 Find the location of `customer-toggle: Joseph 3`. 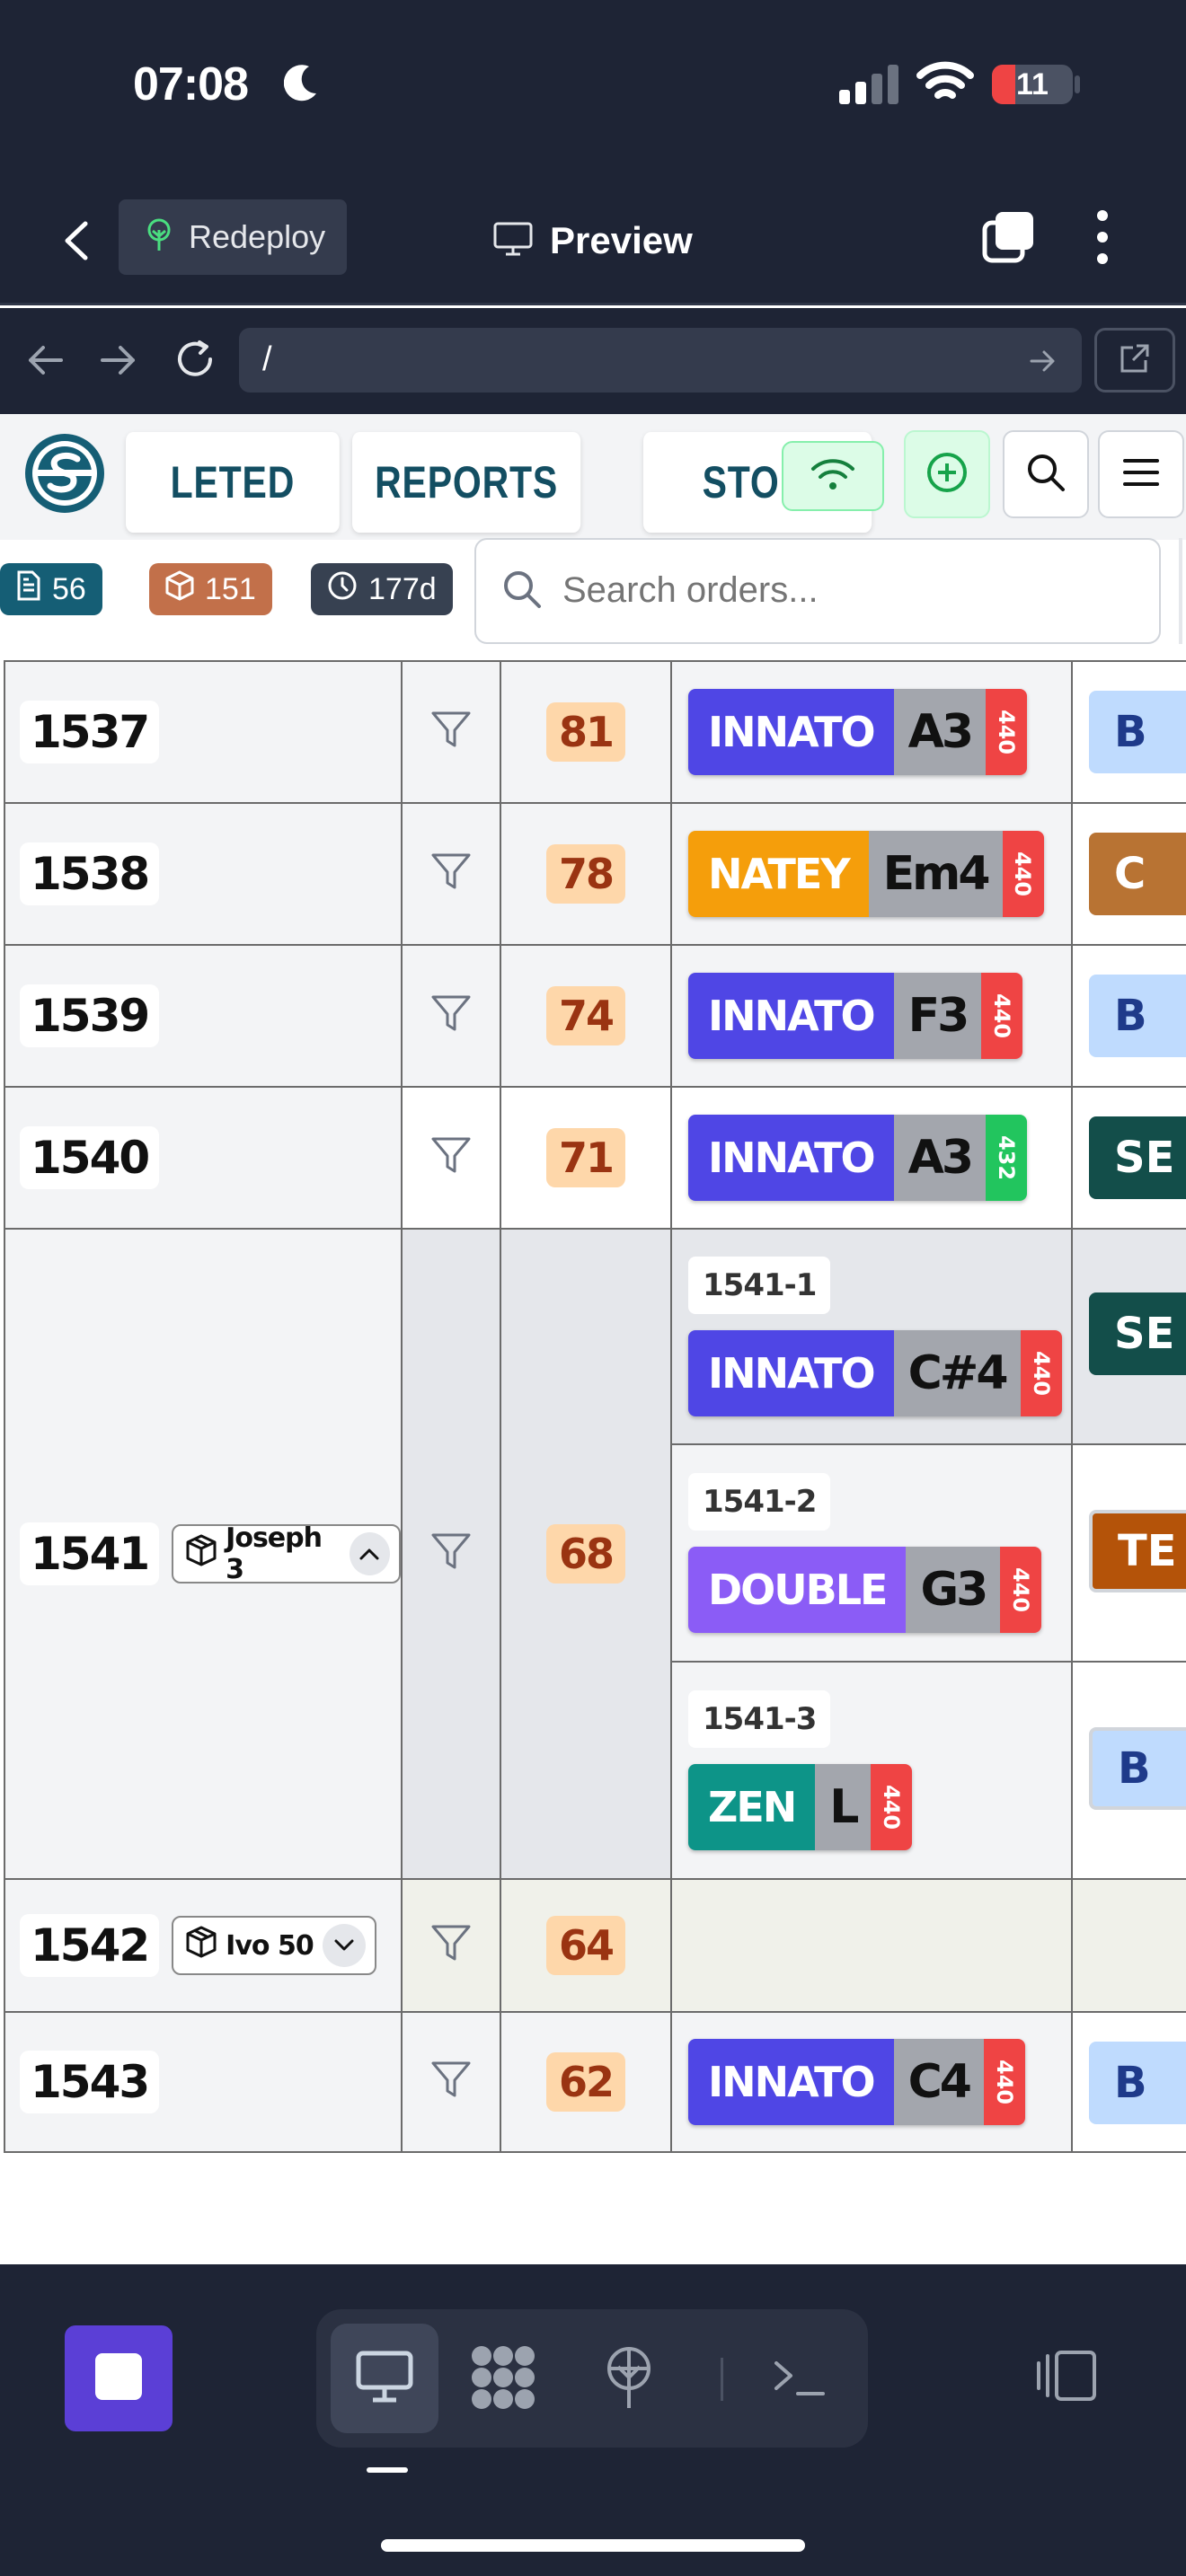

customer-toggle: Joseph 3 is located at coordinates (286, 1553).